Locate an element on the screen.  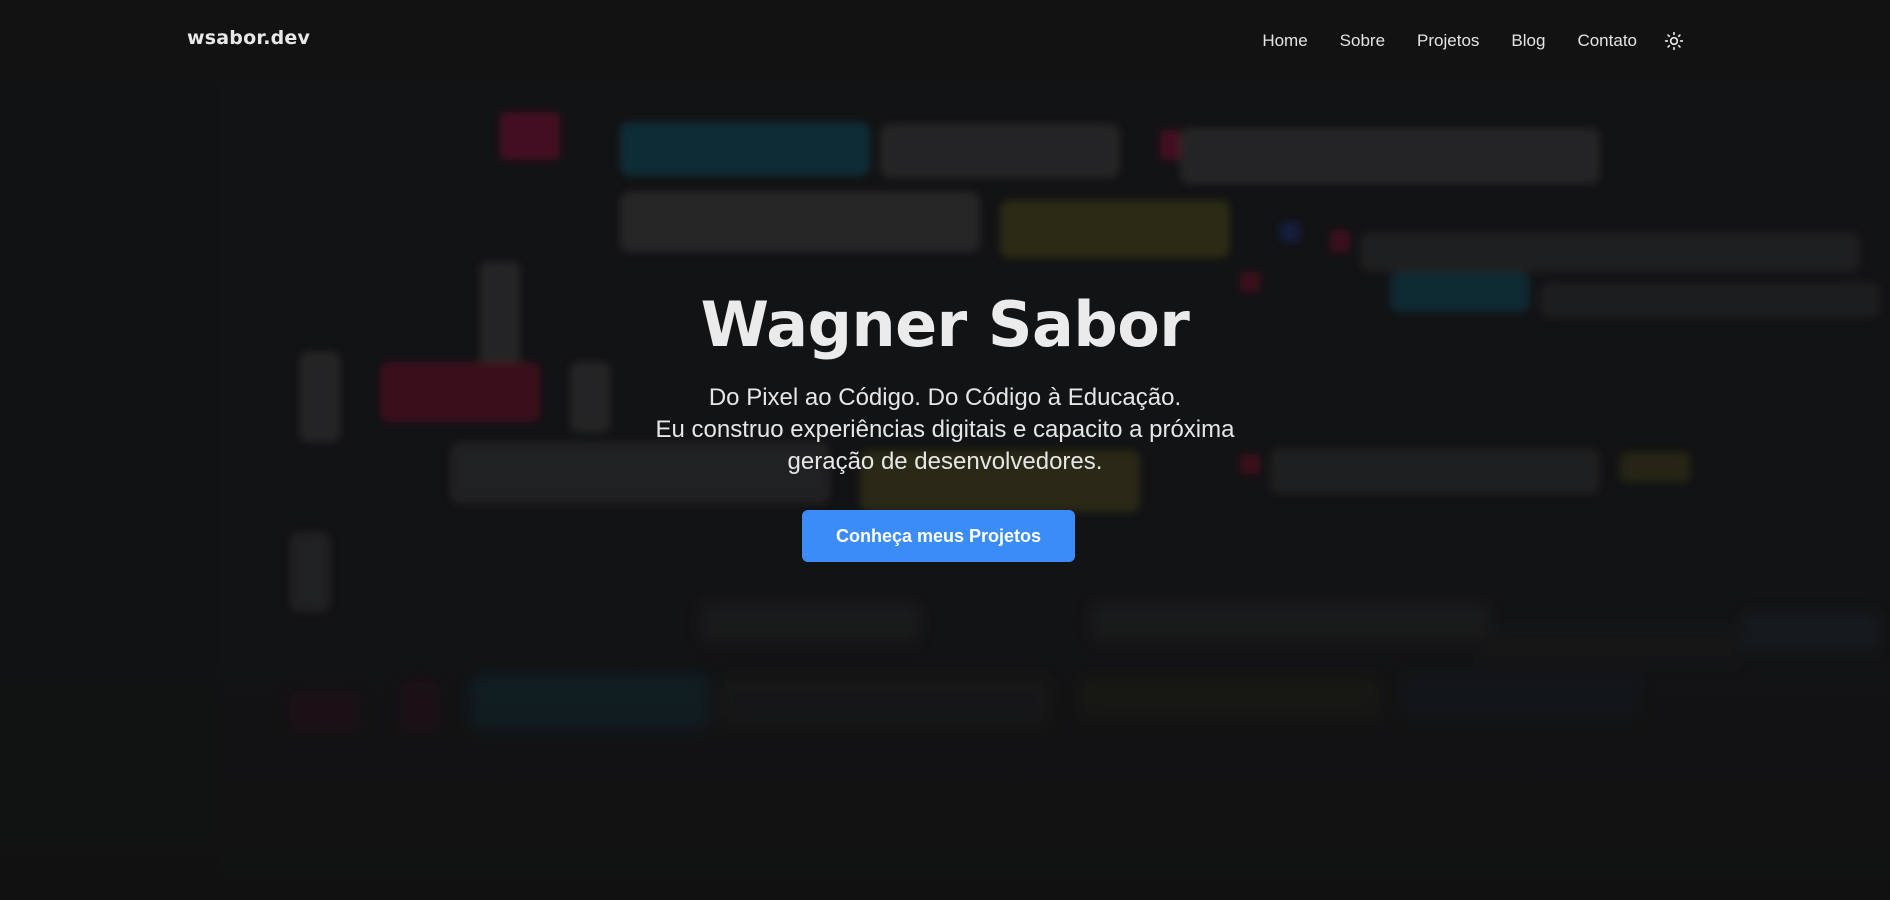
nav-link-contato: Contato is located at coordinates (1607, 41).